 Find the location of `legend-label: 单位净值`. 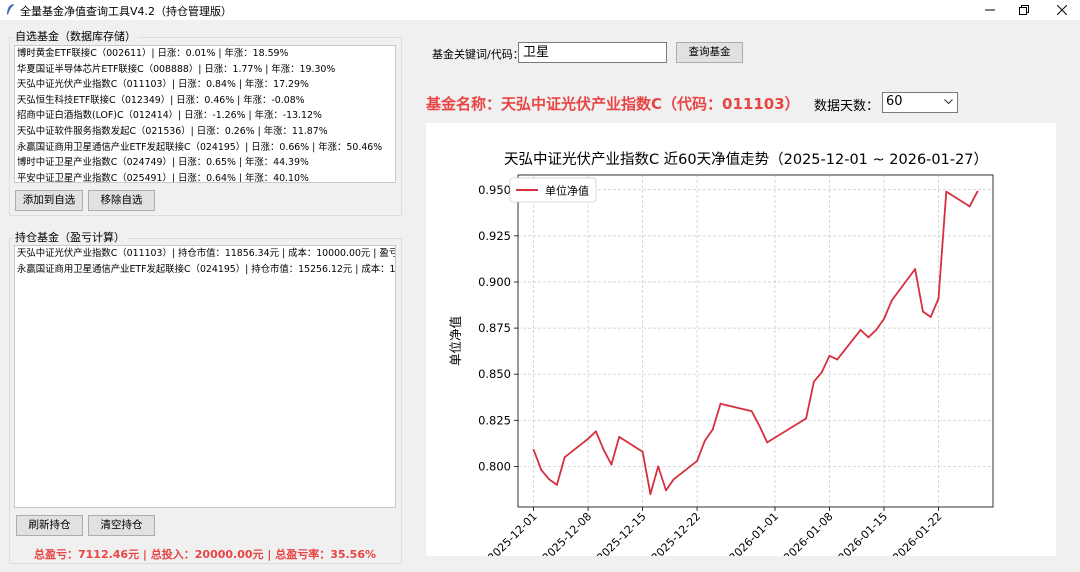

legend-label: 单位净值 is located at coordinates (567, 191).